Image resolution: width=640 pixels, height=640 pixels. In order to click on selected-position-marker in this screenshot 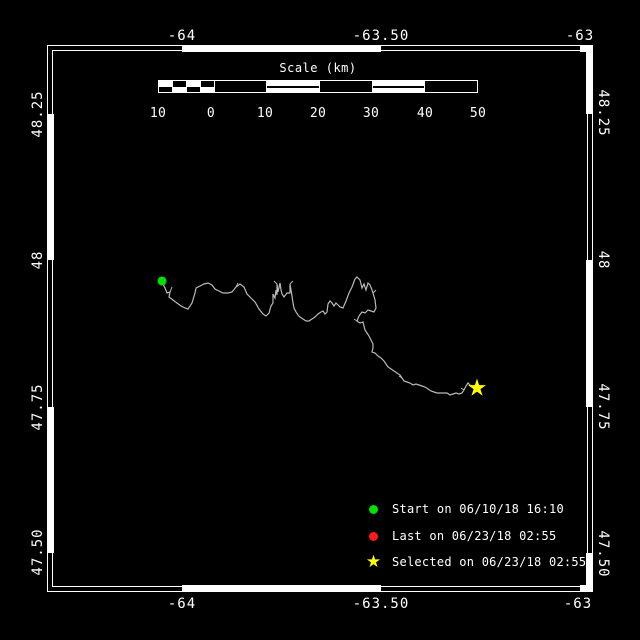, I will do `click(477, 387)`.